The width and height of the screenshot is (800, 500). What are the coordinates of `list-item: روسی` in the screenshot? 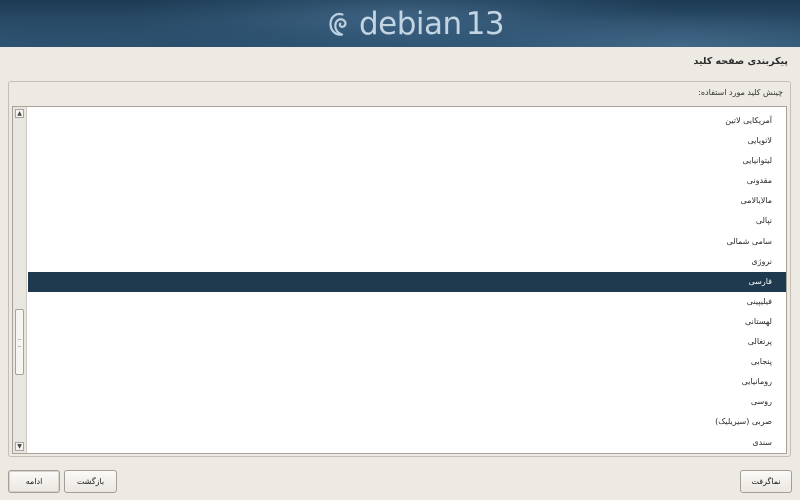 It's located at (407, 402).